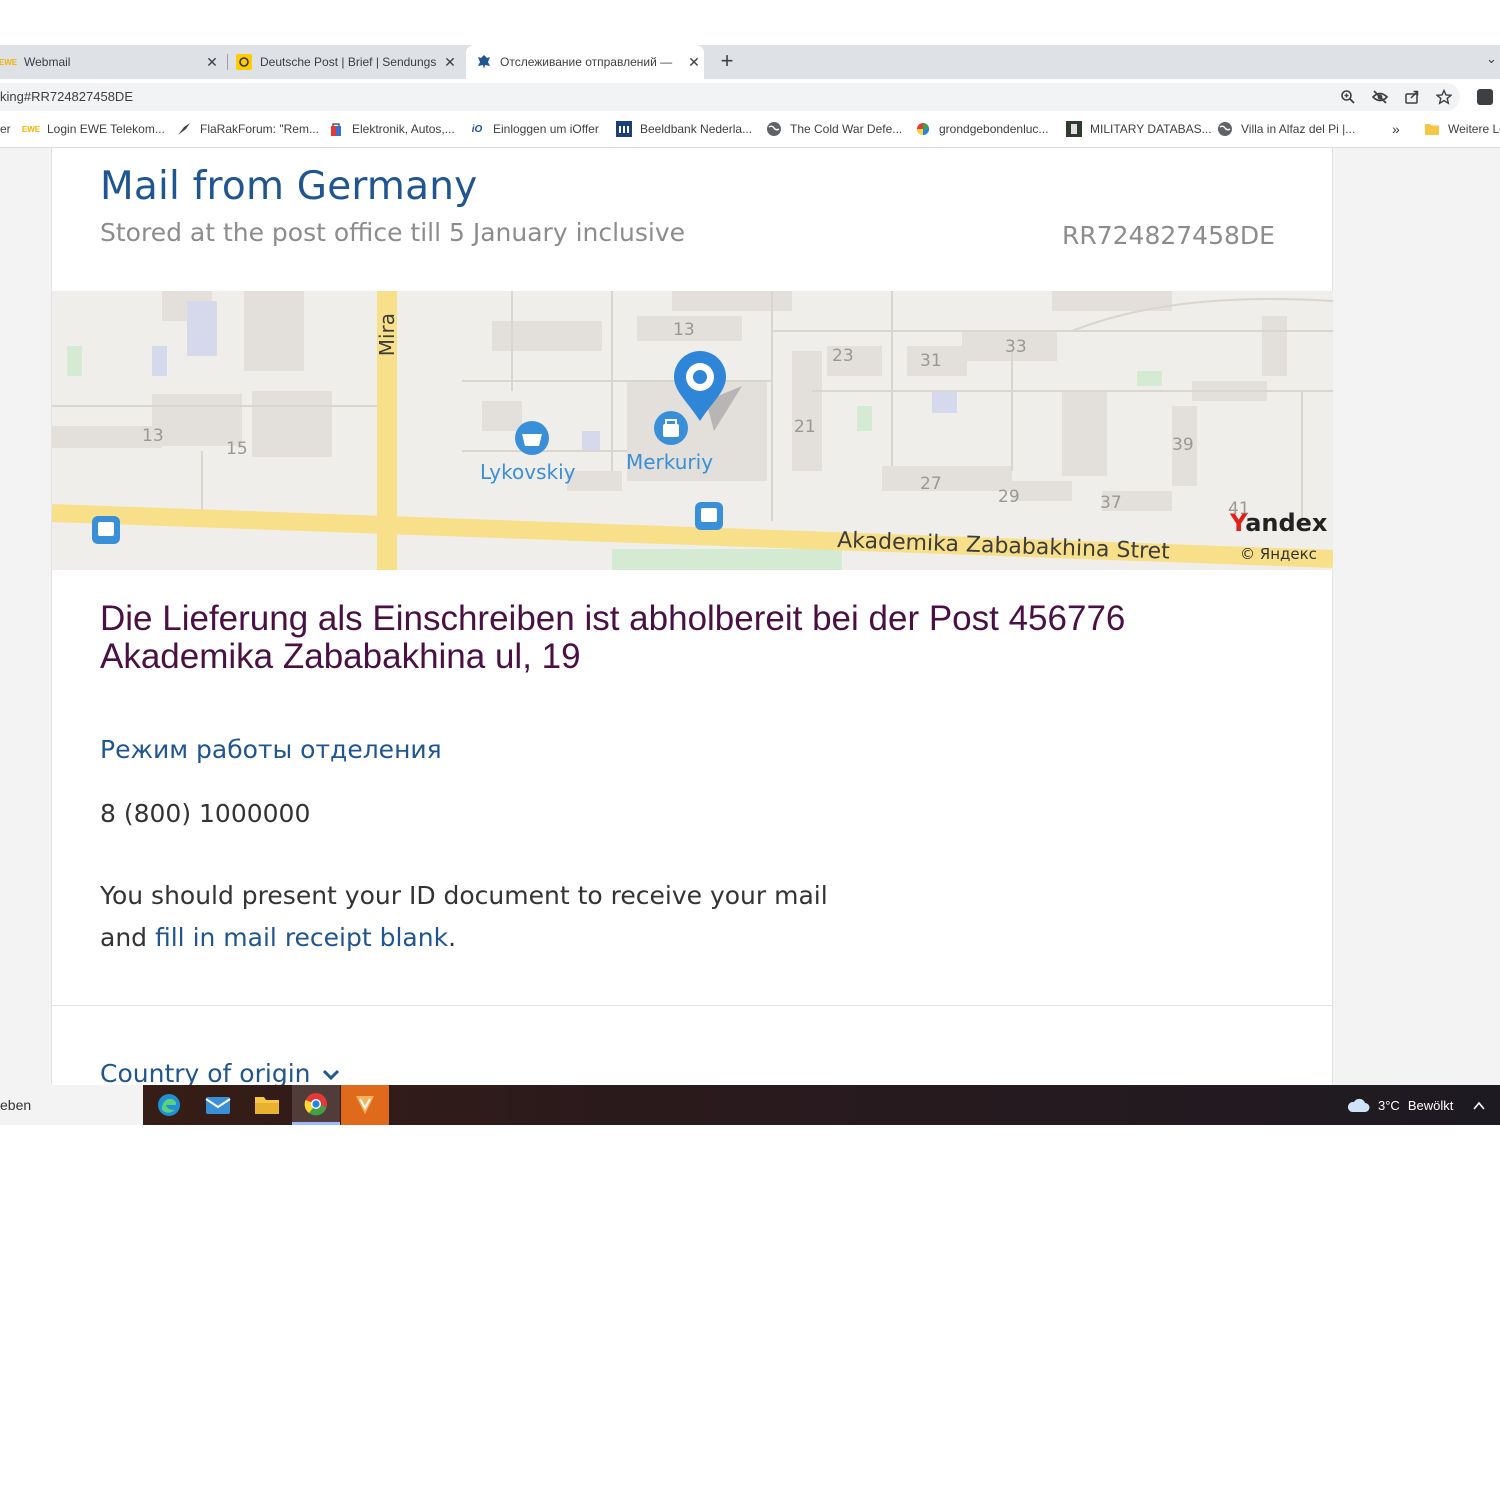  What do you see at coordinates (669, 462) in the screenshot?
I see `poi-merkuriy: Merkuriy` at bounding box center [669, 462].